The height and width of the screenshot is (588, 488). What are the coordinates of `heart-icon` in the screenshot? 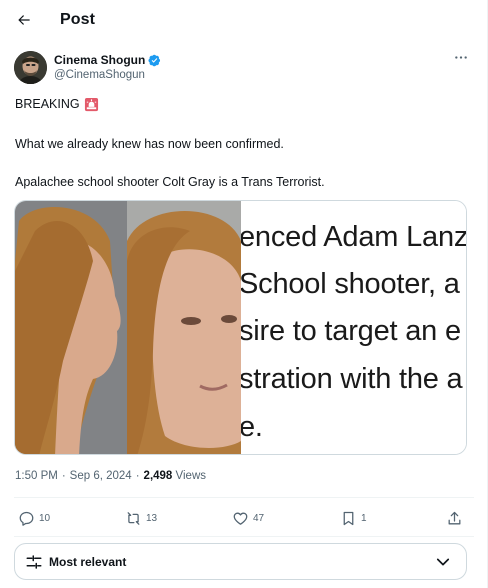 It's located at (240, 518).